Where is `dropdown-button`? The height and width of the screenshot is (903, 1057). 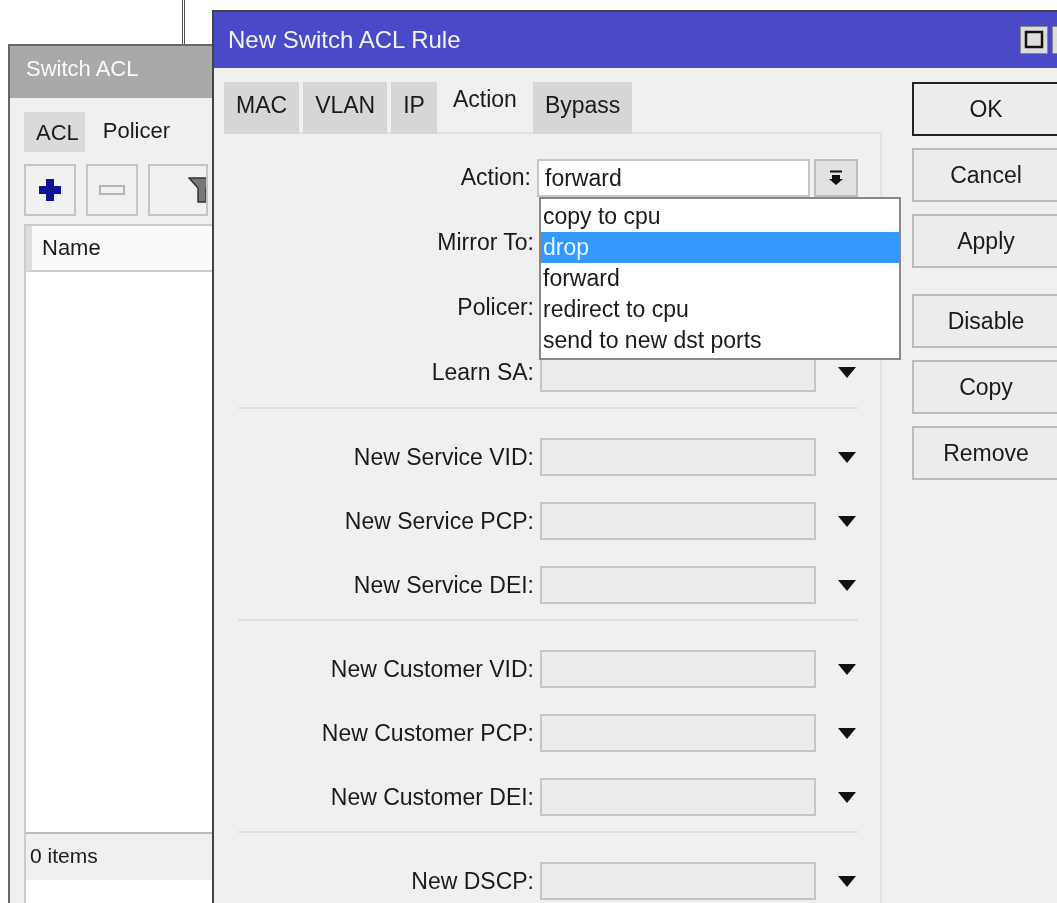
dropdown-button is located at coordinates (836, 177).